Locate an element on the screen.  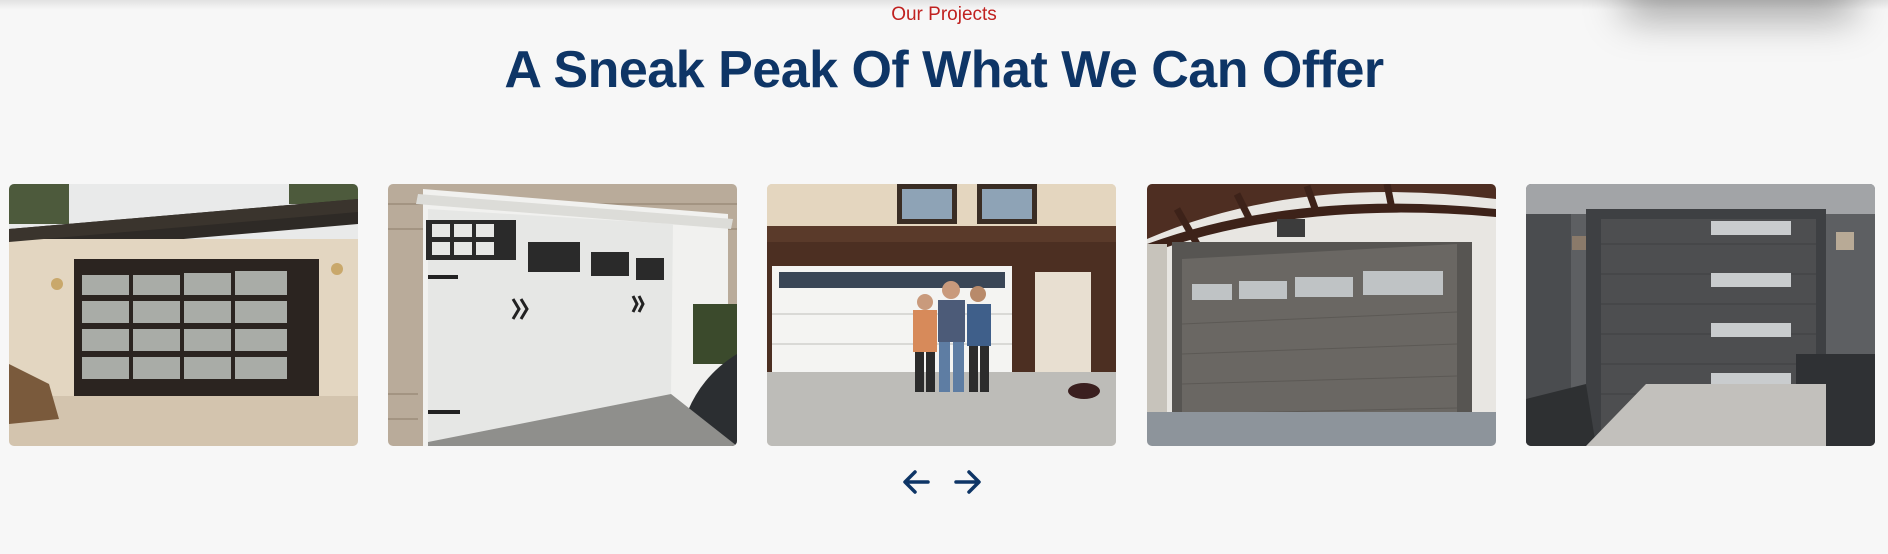
arrow-left-icon is located at coordinates (916, 482).